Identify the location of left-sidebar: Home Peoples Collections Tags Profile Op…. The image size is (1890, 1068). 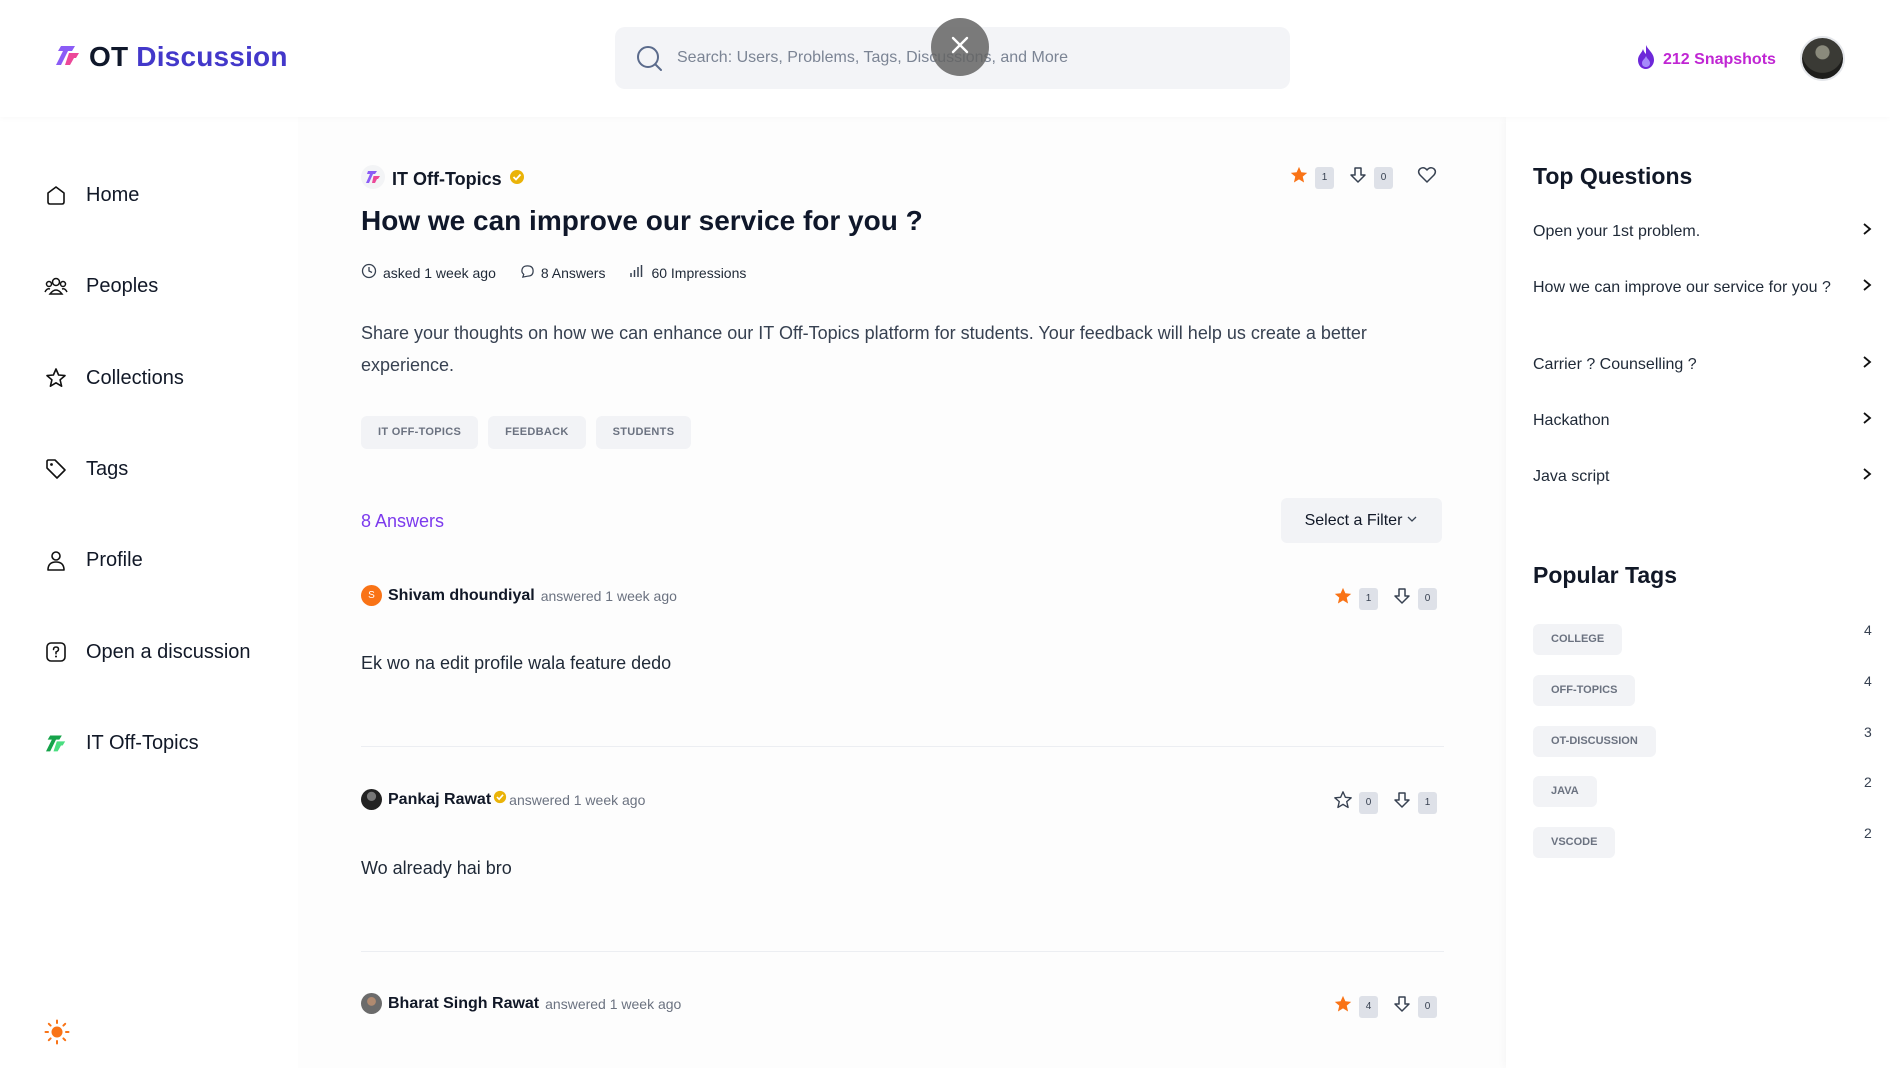
(149, 592).